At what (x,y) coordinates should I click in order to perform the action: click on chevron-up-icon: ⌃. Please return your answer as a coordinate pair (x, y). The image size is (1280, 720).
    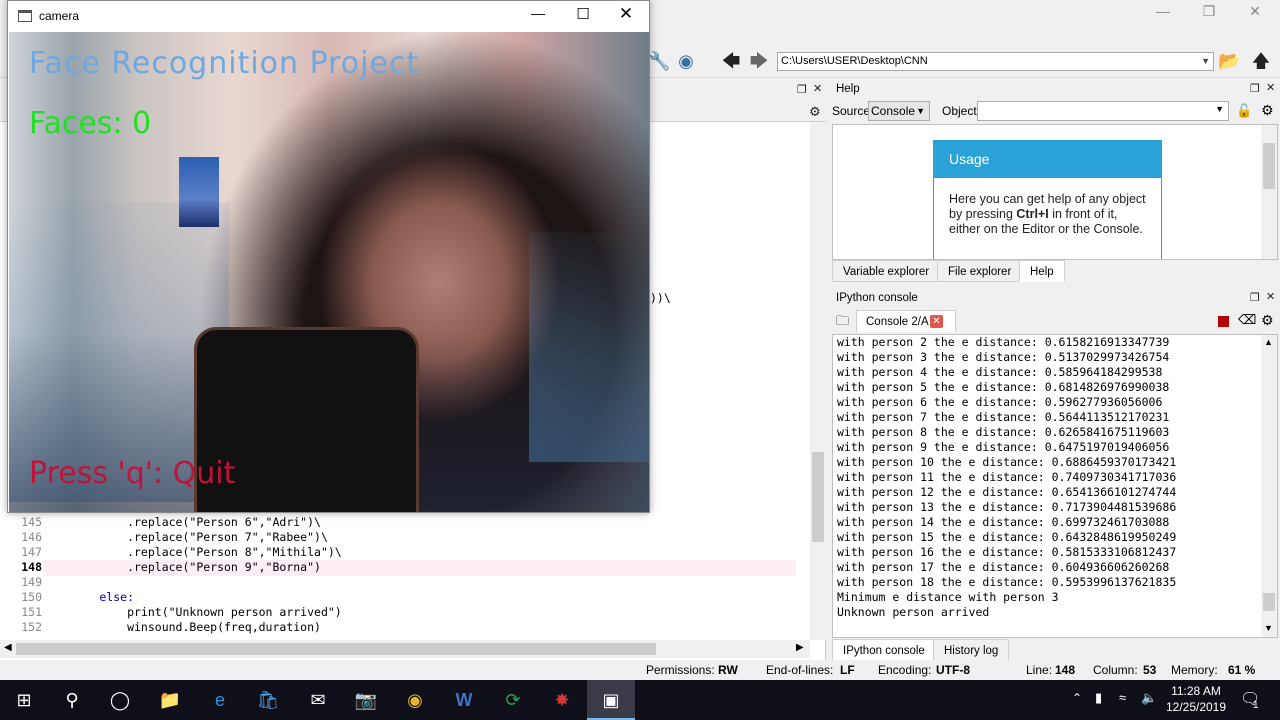
    Looking at the image, I should click on (1077, 698).